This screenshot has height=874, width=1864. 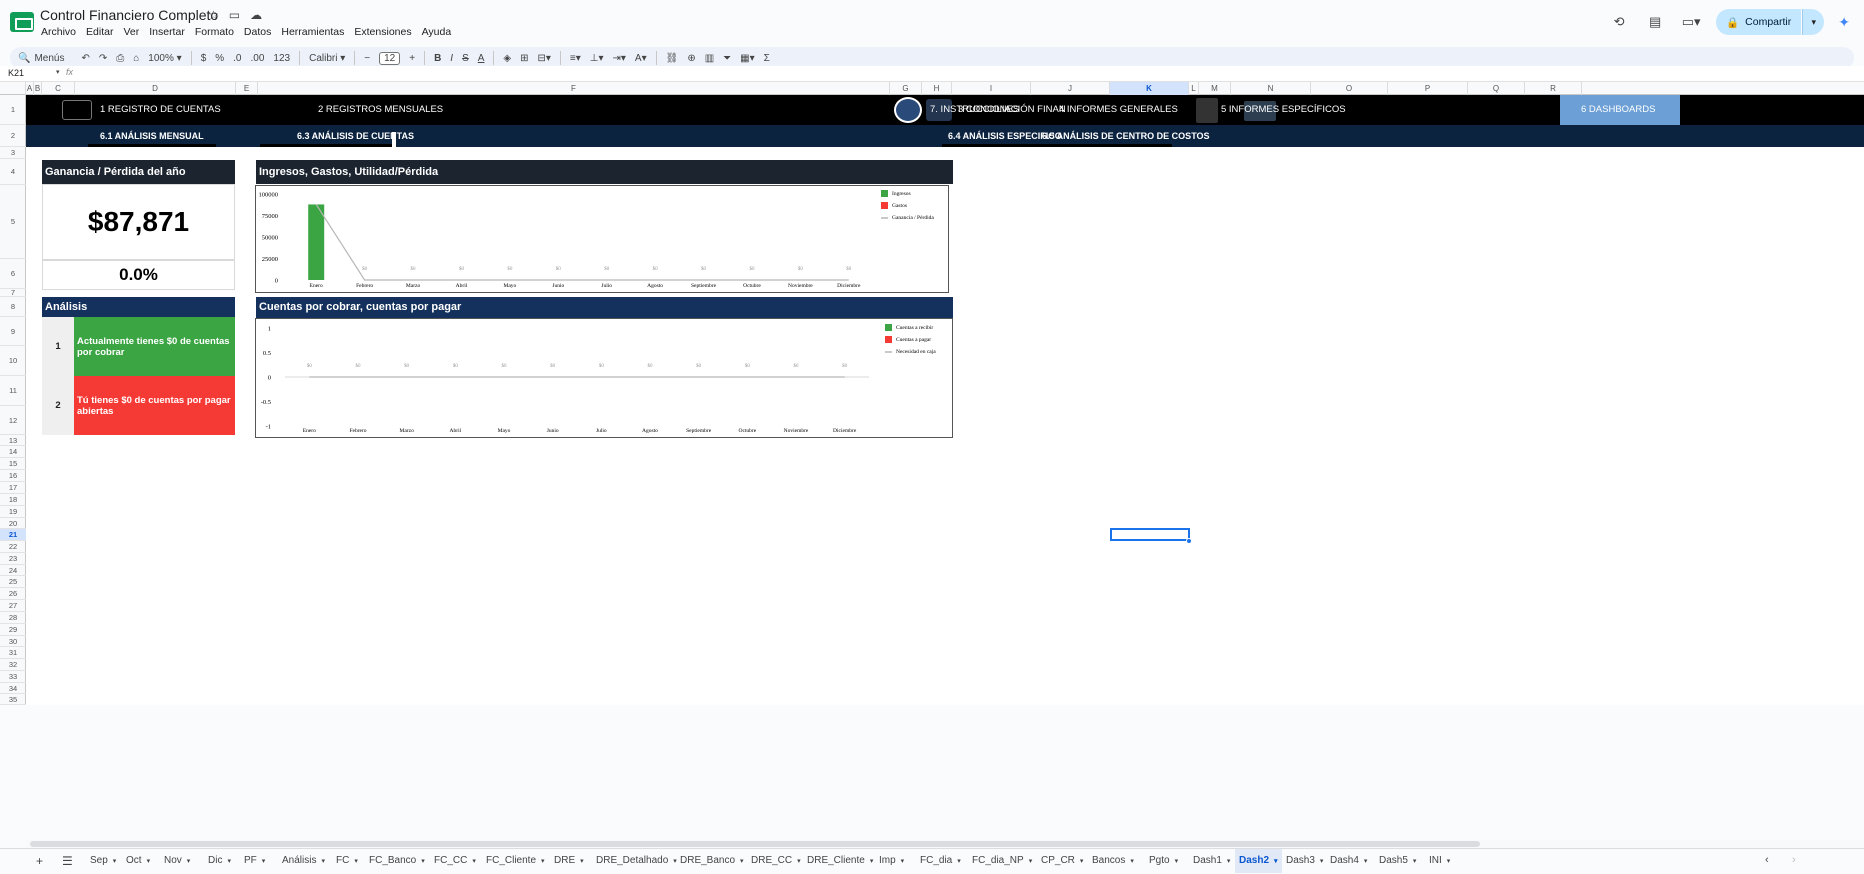 I want to click on row-header: 20, so click(x=13, y=523).